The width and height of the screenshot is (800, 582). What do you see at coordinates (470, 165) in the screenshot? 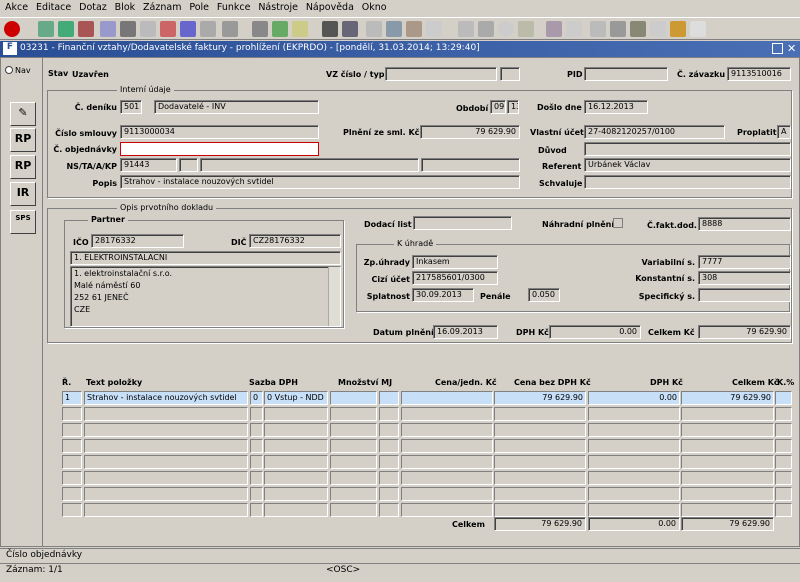
I see `kp-field` at bounding box center [470, 165].